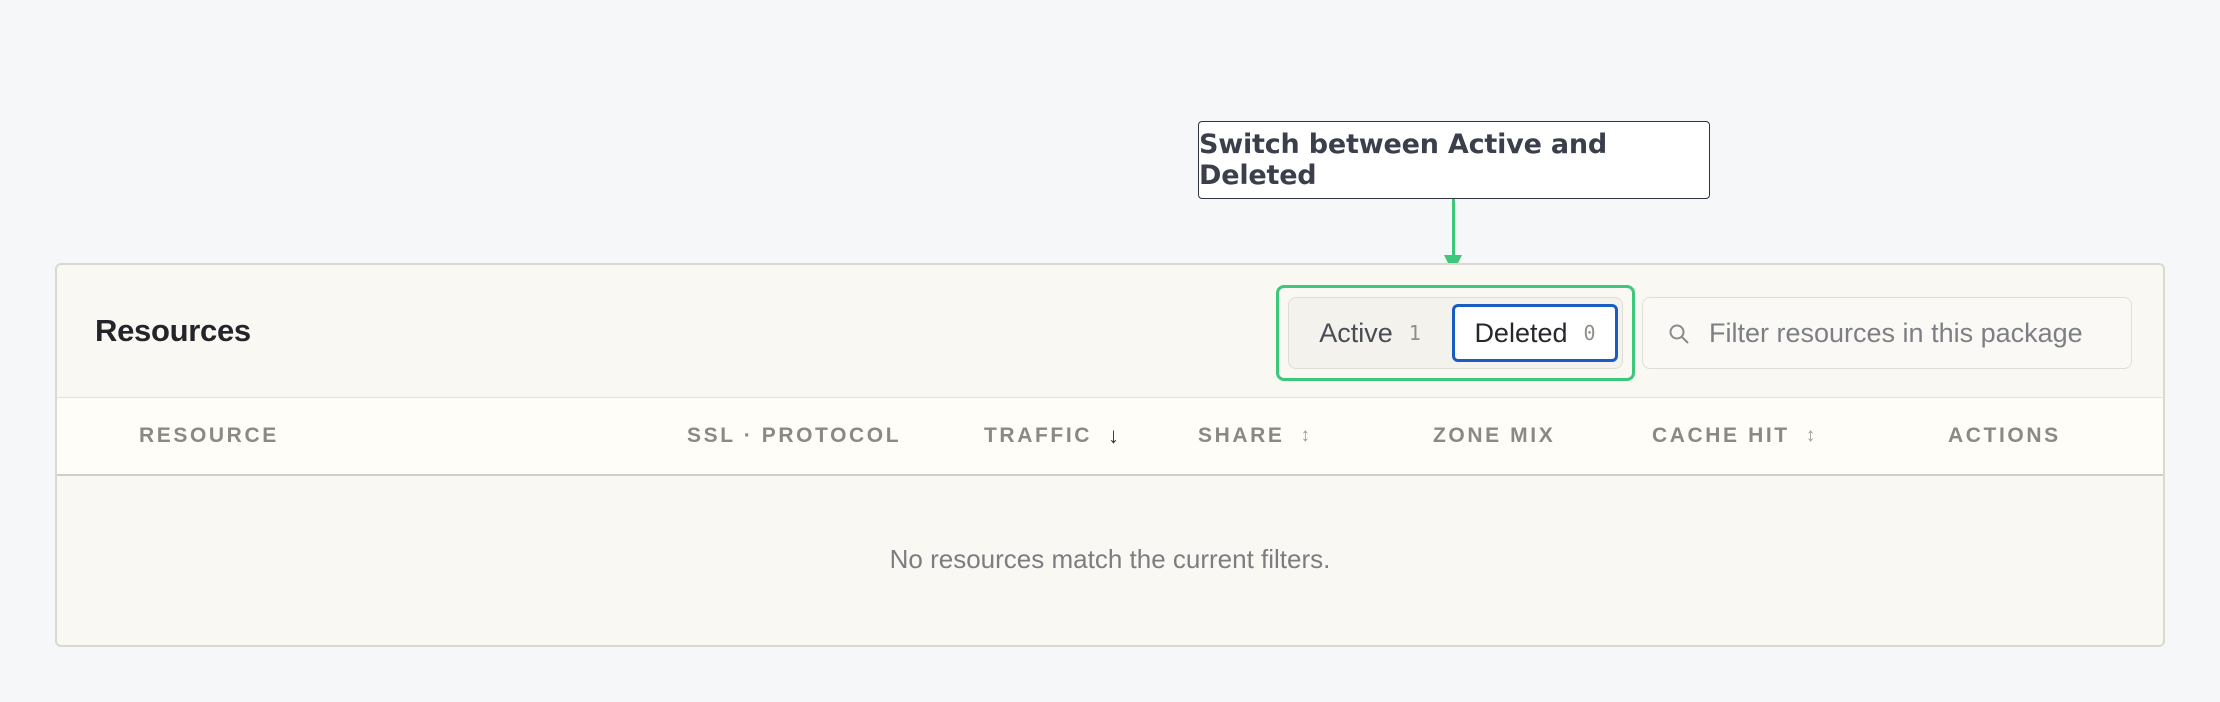 The height and width of the screenshot is (702, 2220). I want to click on callout-tooltip: Switch between Active and Deleted, so click(1454, 160).